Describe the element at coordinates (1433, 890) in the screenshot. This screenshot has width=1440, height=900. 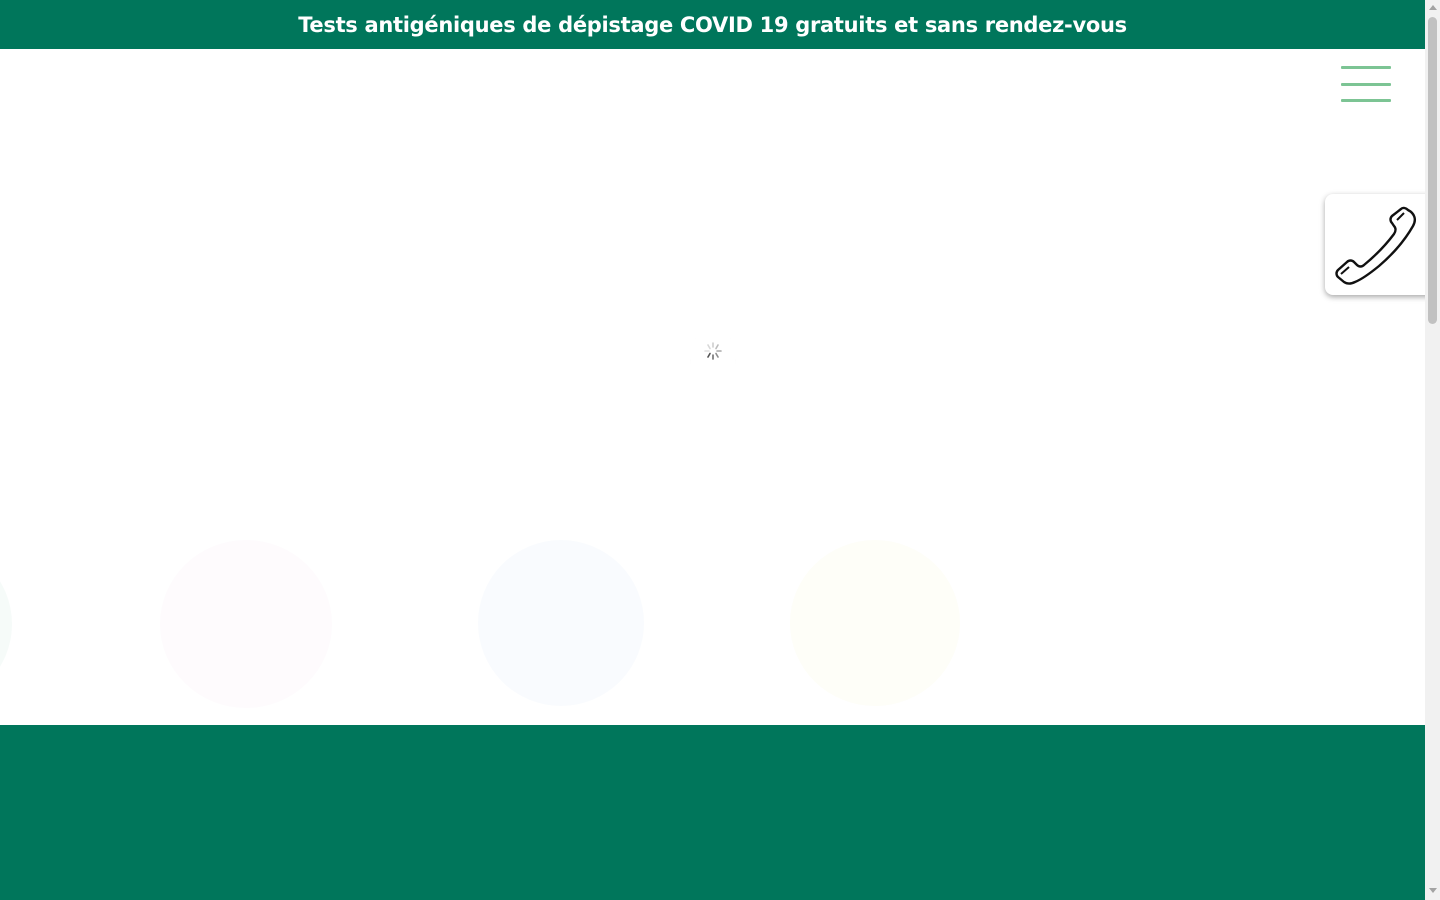
I see `scroll-down-arrow-icon` at that location.